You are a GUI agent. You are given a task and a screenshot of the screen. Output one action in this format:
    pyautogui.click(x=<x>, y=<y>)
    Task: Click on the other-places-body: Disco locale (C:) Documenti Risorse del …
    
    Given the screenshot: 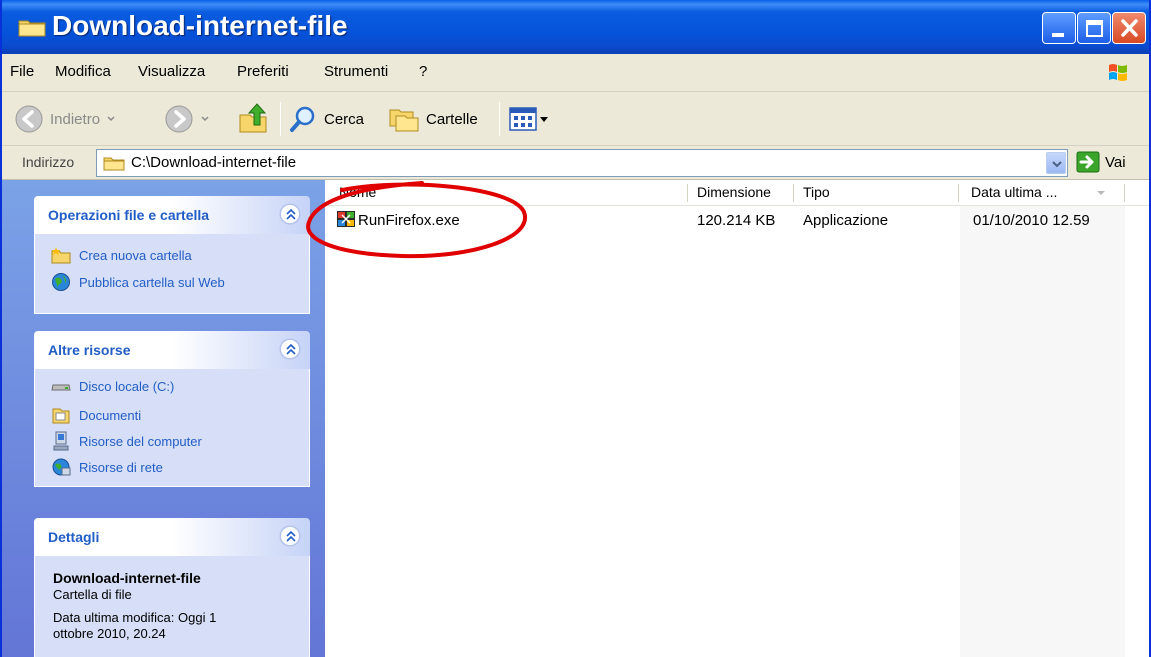 What is the action you would take?
    pyautogui.click(x=172, y=428)
    